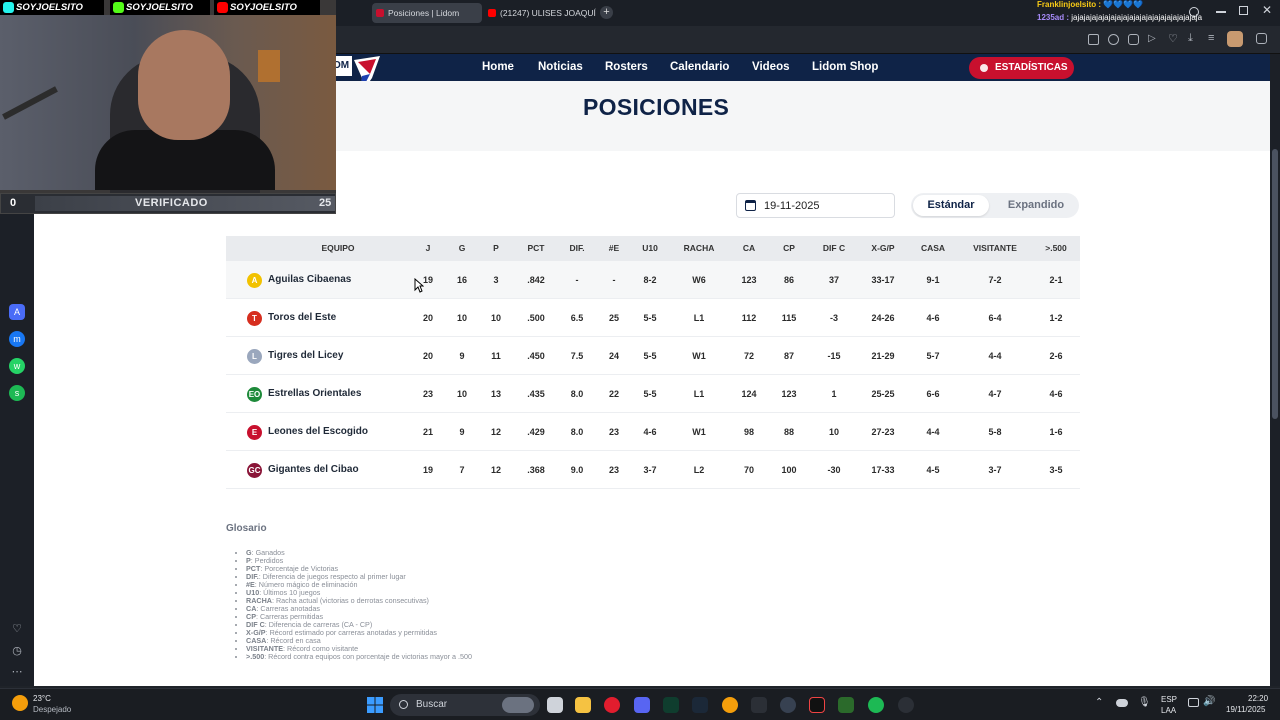 The height and width of the screenshot is (720, 1280). Describe the element at coordinates (1211, 38) in the screenshot. I see `menu-icon: ≡` at that location.